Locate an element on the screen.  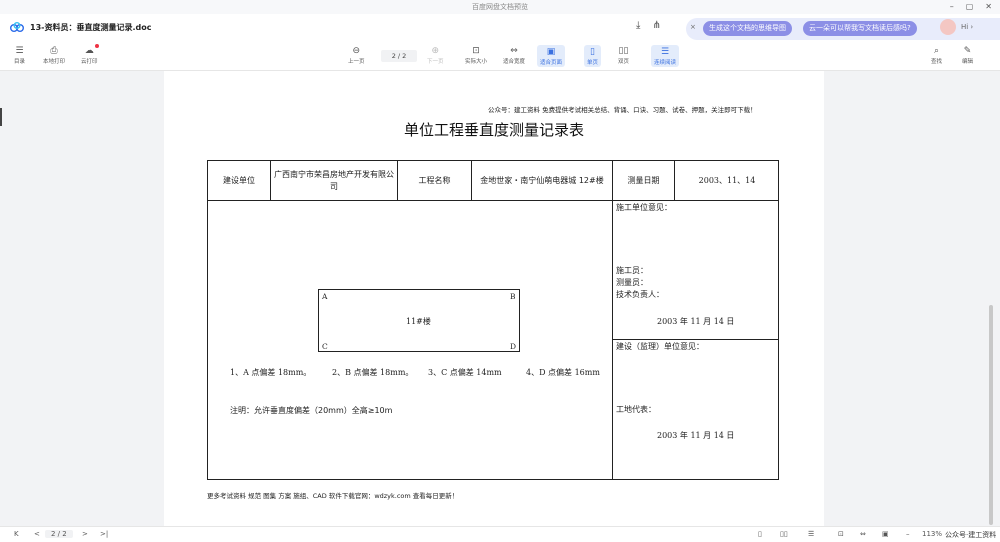
deviation-b: 2、B 点偏差 18mm。 is located at coordinates (373, 372).